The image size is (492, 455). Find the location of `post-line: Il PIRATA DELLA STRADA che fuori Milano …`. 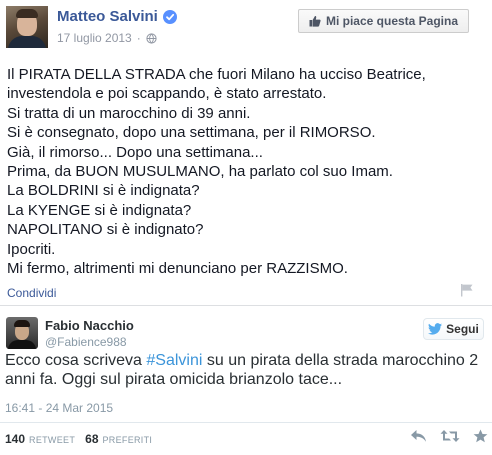

post-line: Il PIRATA DELLA STRADA che fuori Milano … is located at coordinates (216, 74).